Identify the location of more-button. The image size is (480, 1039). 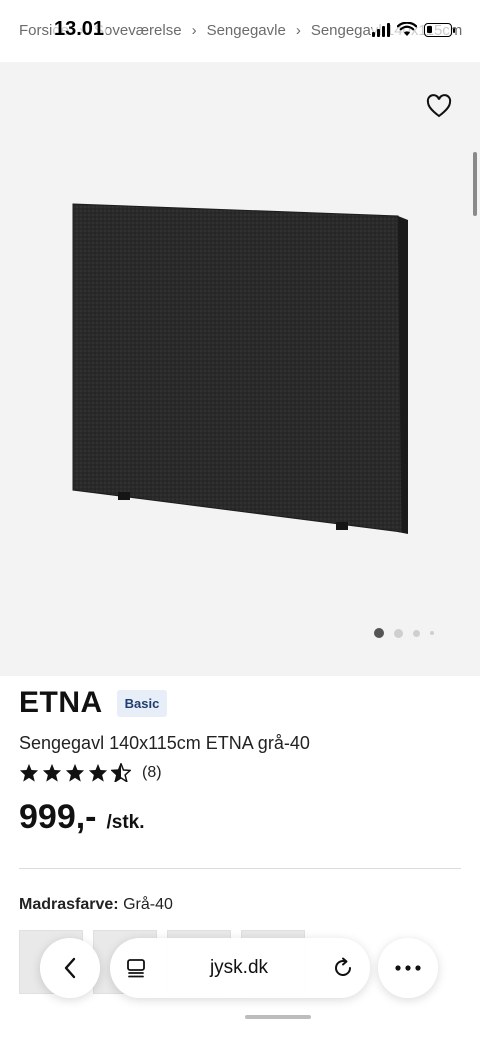
(408, 968).